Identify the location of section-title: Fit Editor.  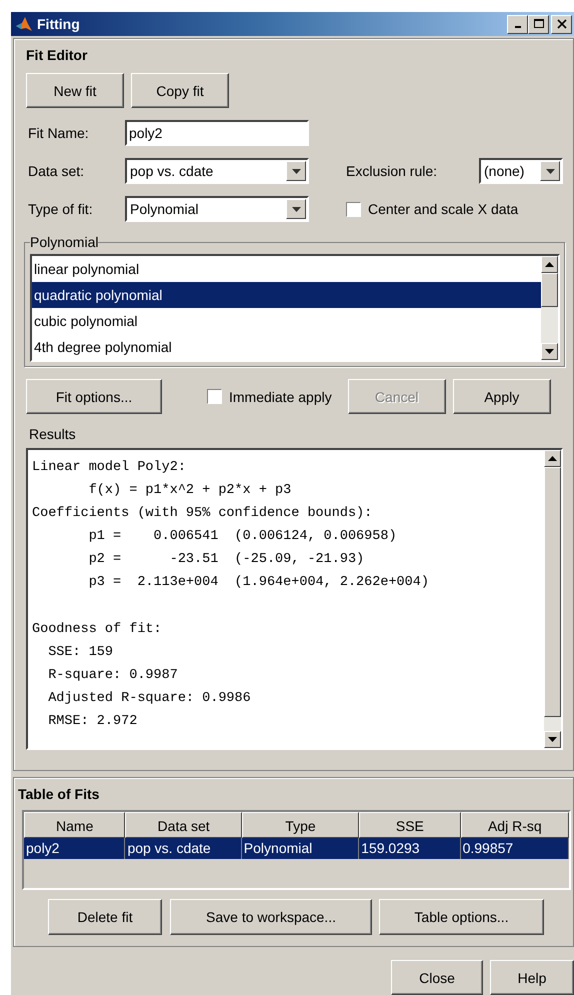
(57, 55).